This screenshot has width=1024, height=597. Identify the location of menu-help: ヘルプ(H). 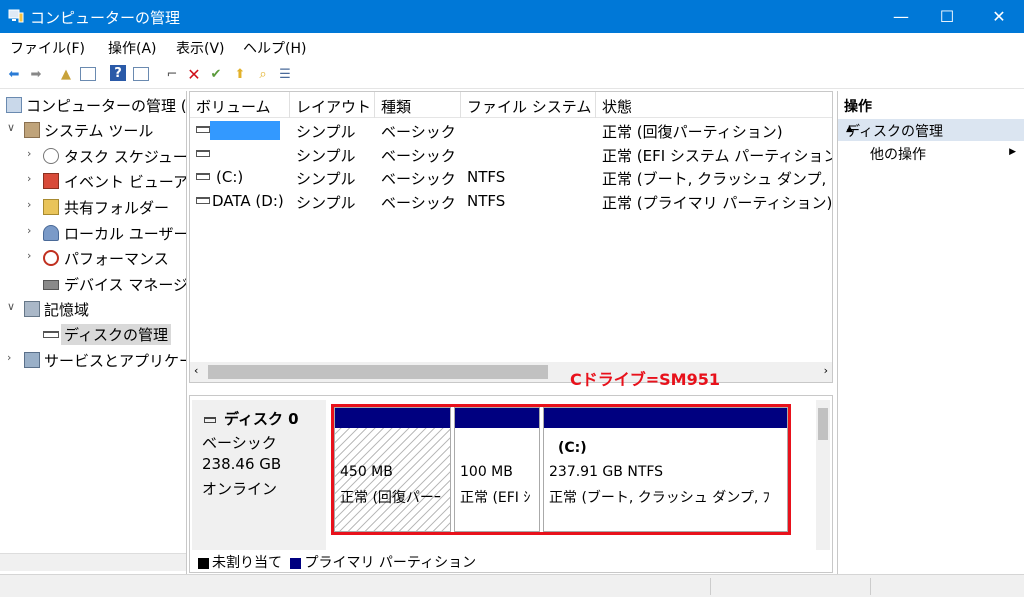
(274, 48).